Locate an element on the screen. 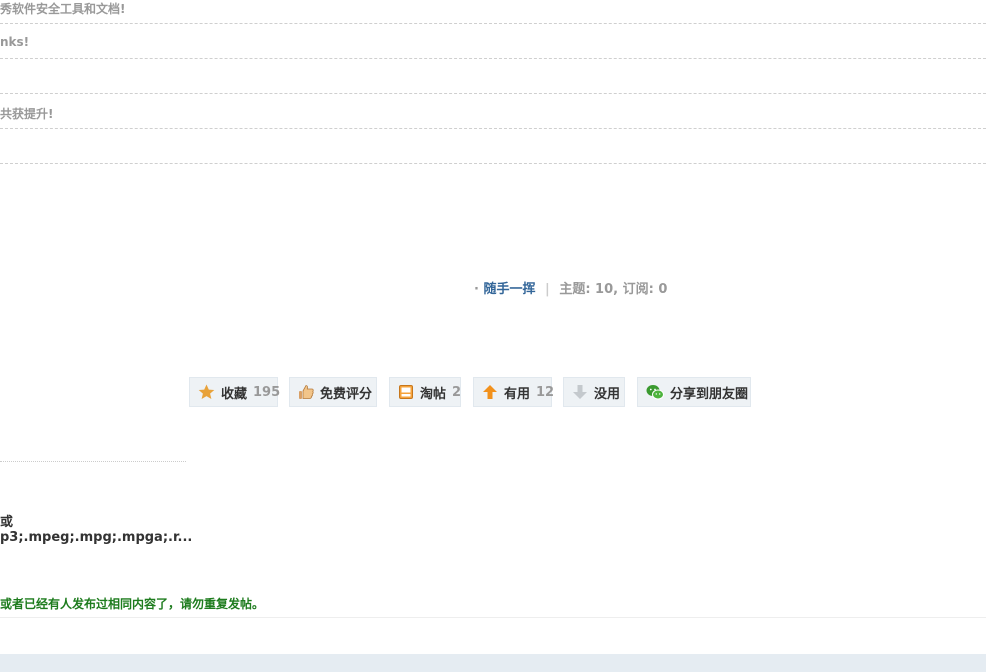  useful-count: 12 is located at coordinates (545, 392).